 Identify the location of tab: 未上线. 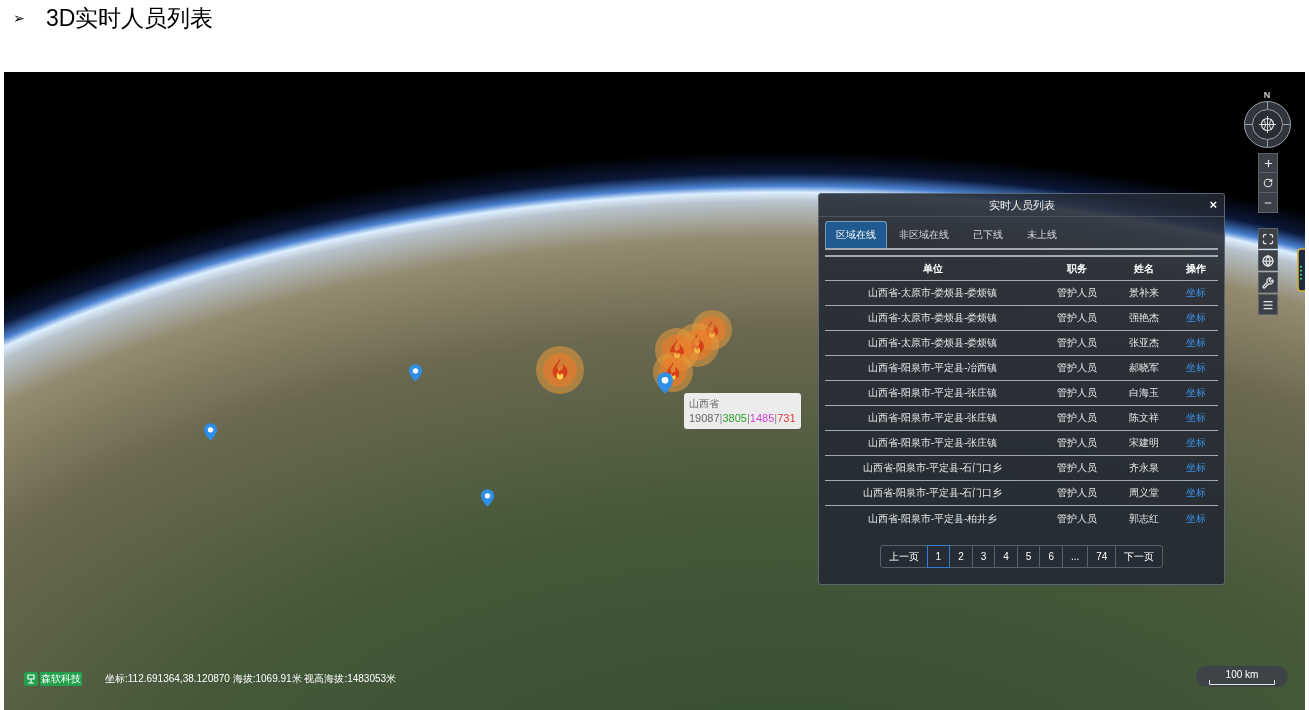
(1042, 234).